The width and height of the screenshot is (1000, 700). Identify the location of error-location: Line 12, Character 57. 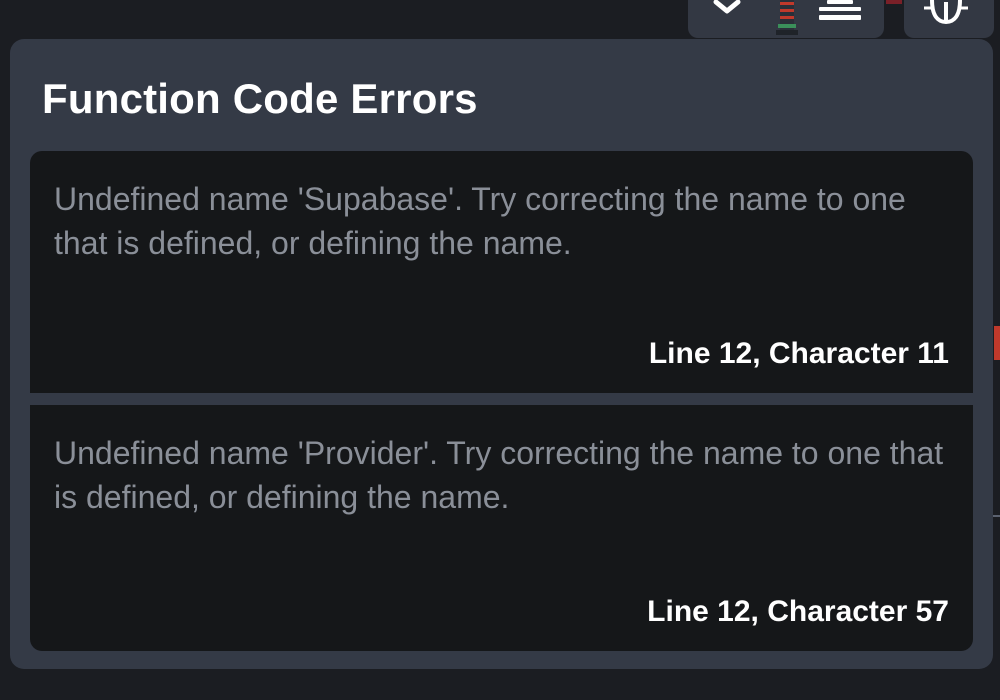
(798, 611).